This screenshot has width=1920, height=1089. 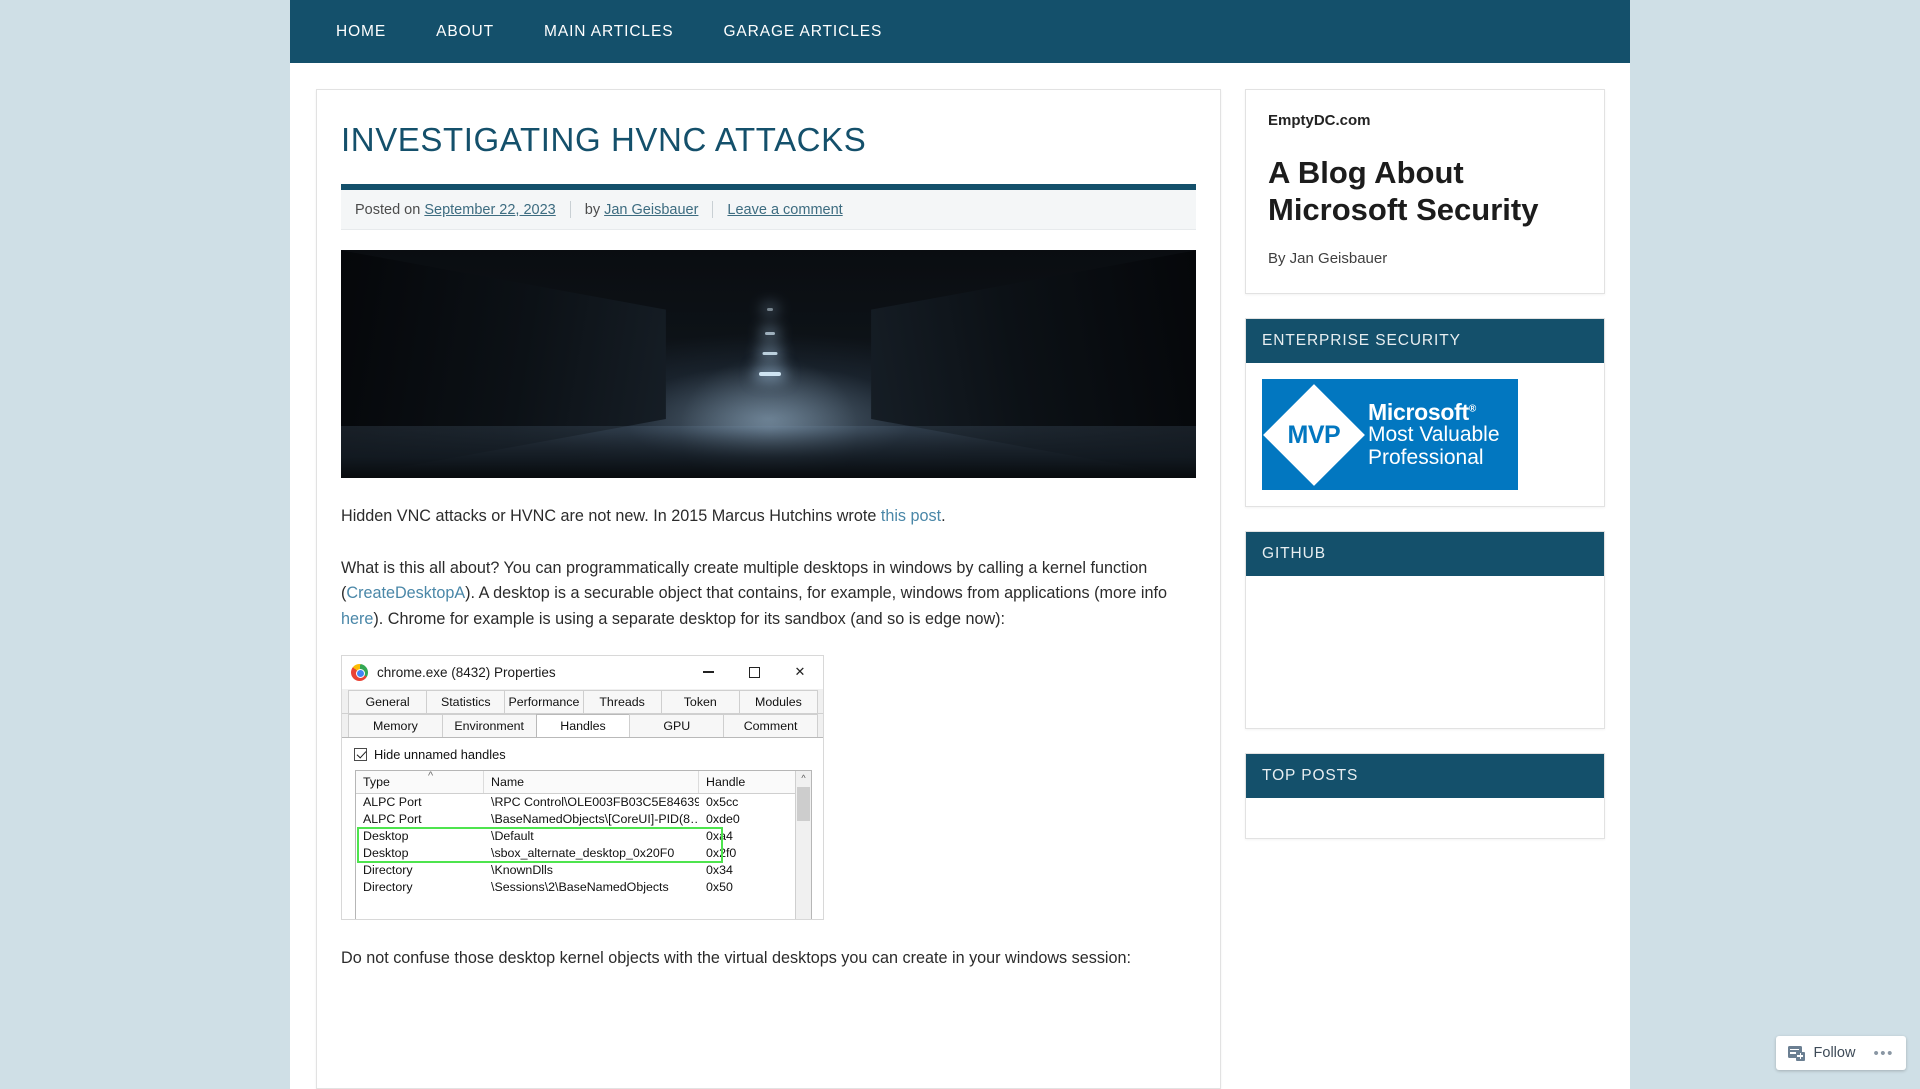 I want to click on widget-title-enterprise-security: Enterprise Security, so click(x=1425, y=341).